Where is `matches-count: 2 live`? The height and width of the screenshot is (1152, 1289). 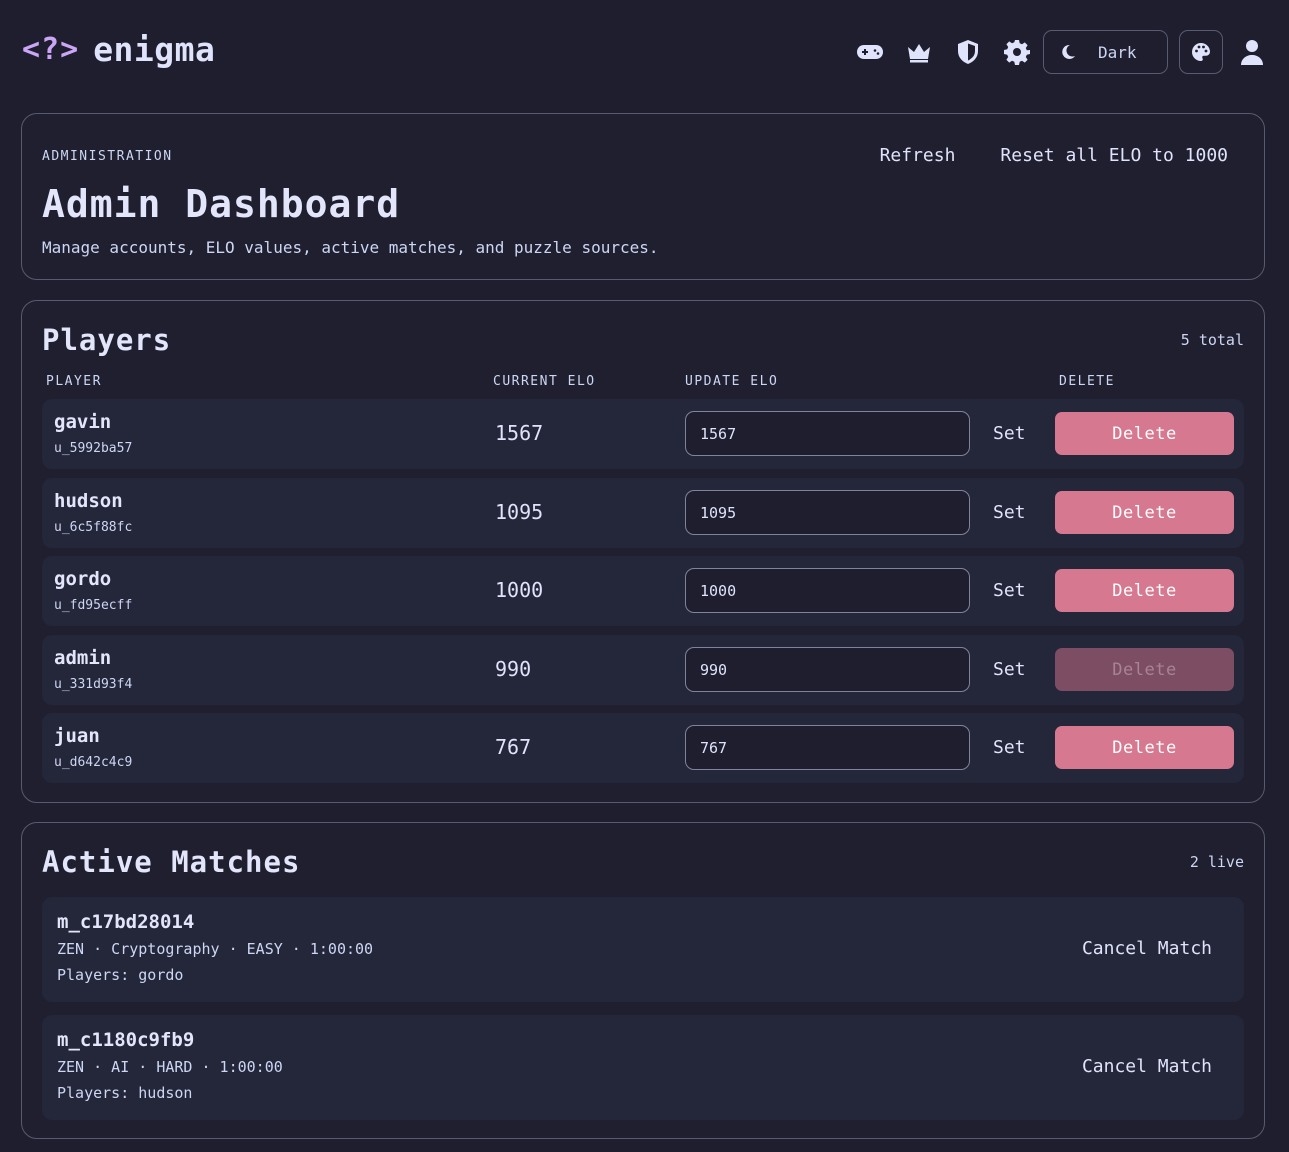
matches-count: 2 live is located at coordinates (1216, 862).